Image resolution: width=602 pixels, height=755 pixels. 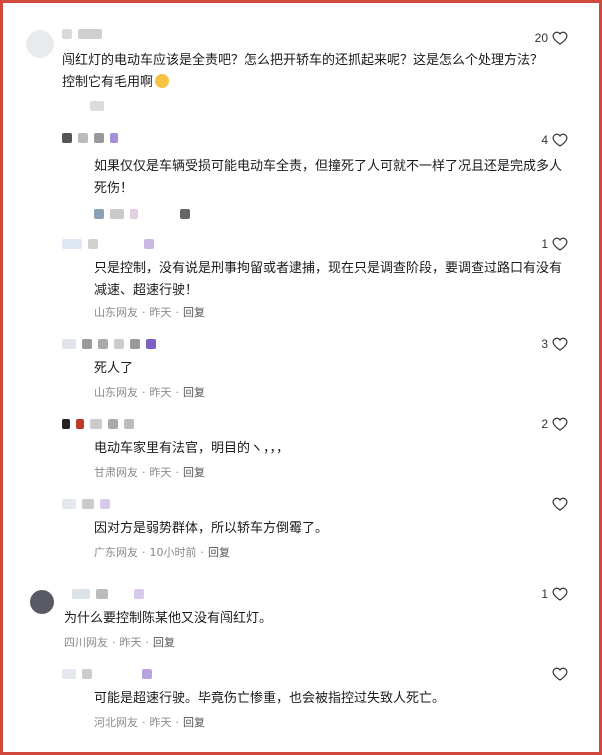 I want to click on comment-text: 如果仅仅是车辆受损可能电动车全责，但撞死了人可就不一样了况且还是完成多人死伤！, so click(x=328, y=177).